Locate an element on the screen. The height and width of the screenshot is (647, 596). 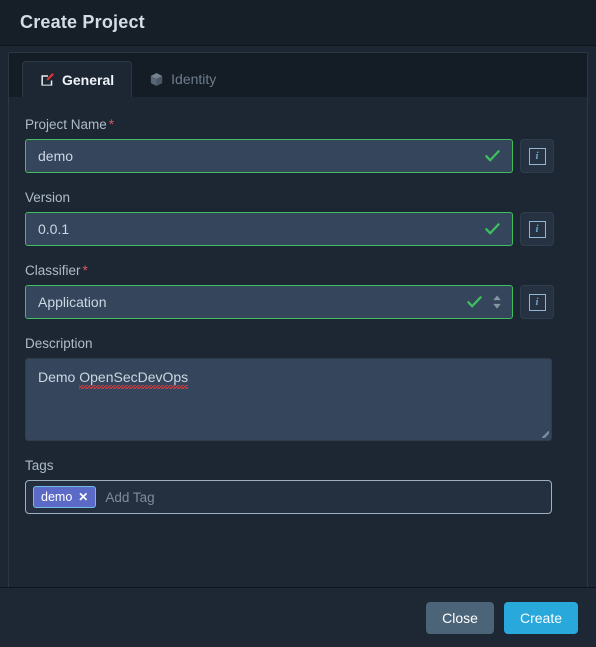
close-icon: ✕ is located at coordinates (83, 497).